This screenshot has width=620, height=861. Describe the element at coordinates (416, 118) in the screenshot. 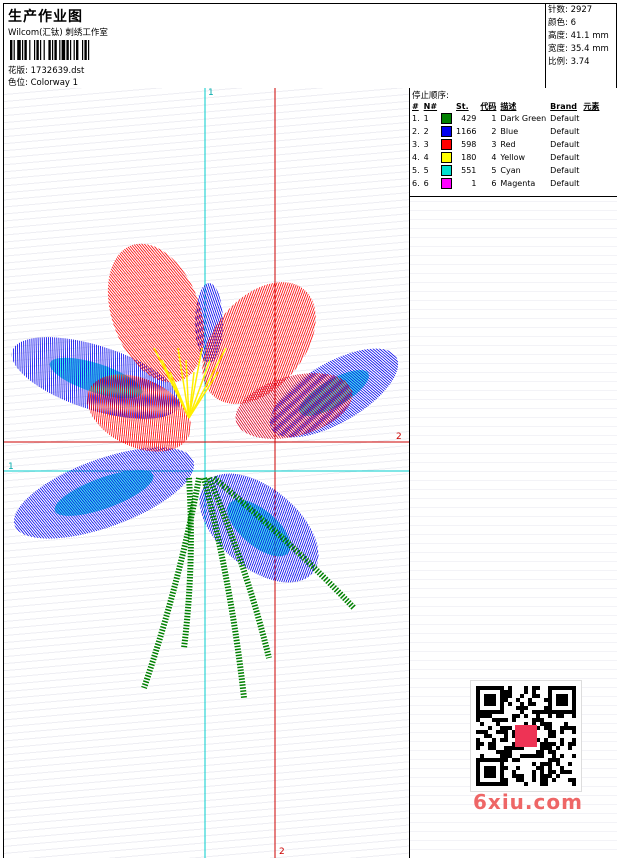

I see `row-index: 1.` at that location.